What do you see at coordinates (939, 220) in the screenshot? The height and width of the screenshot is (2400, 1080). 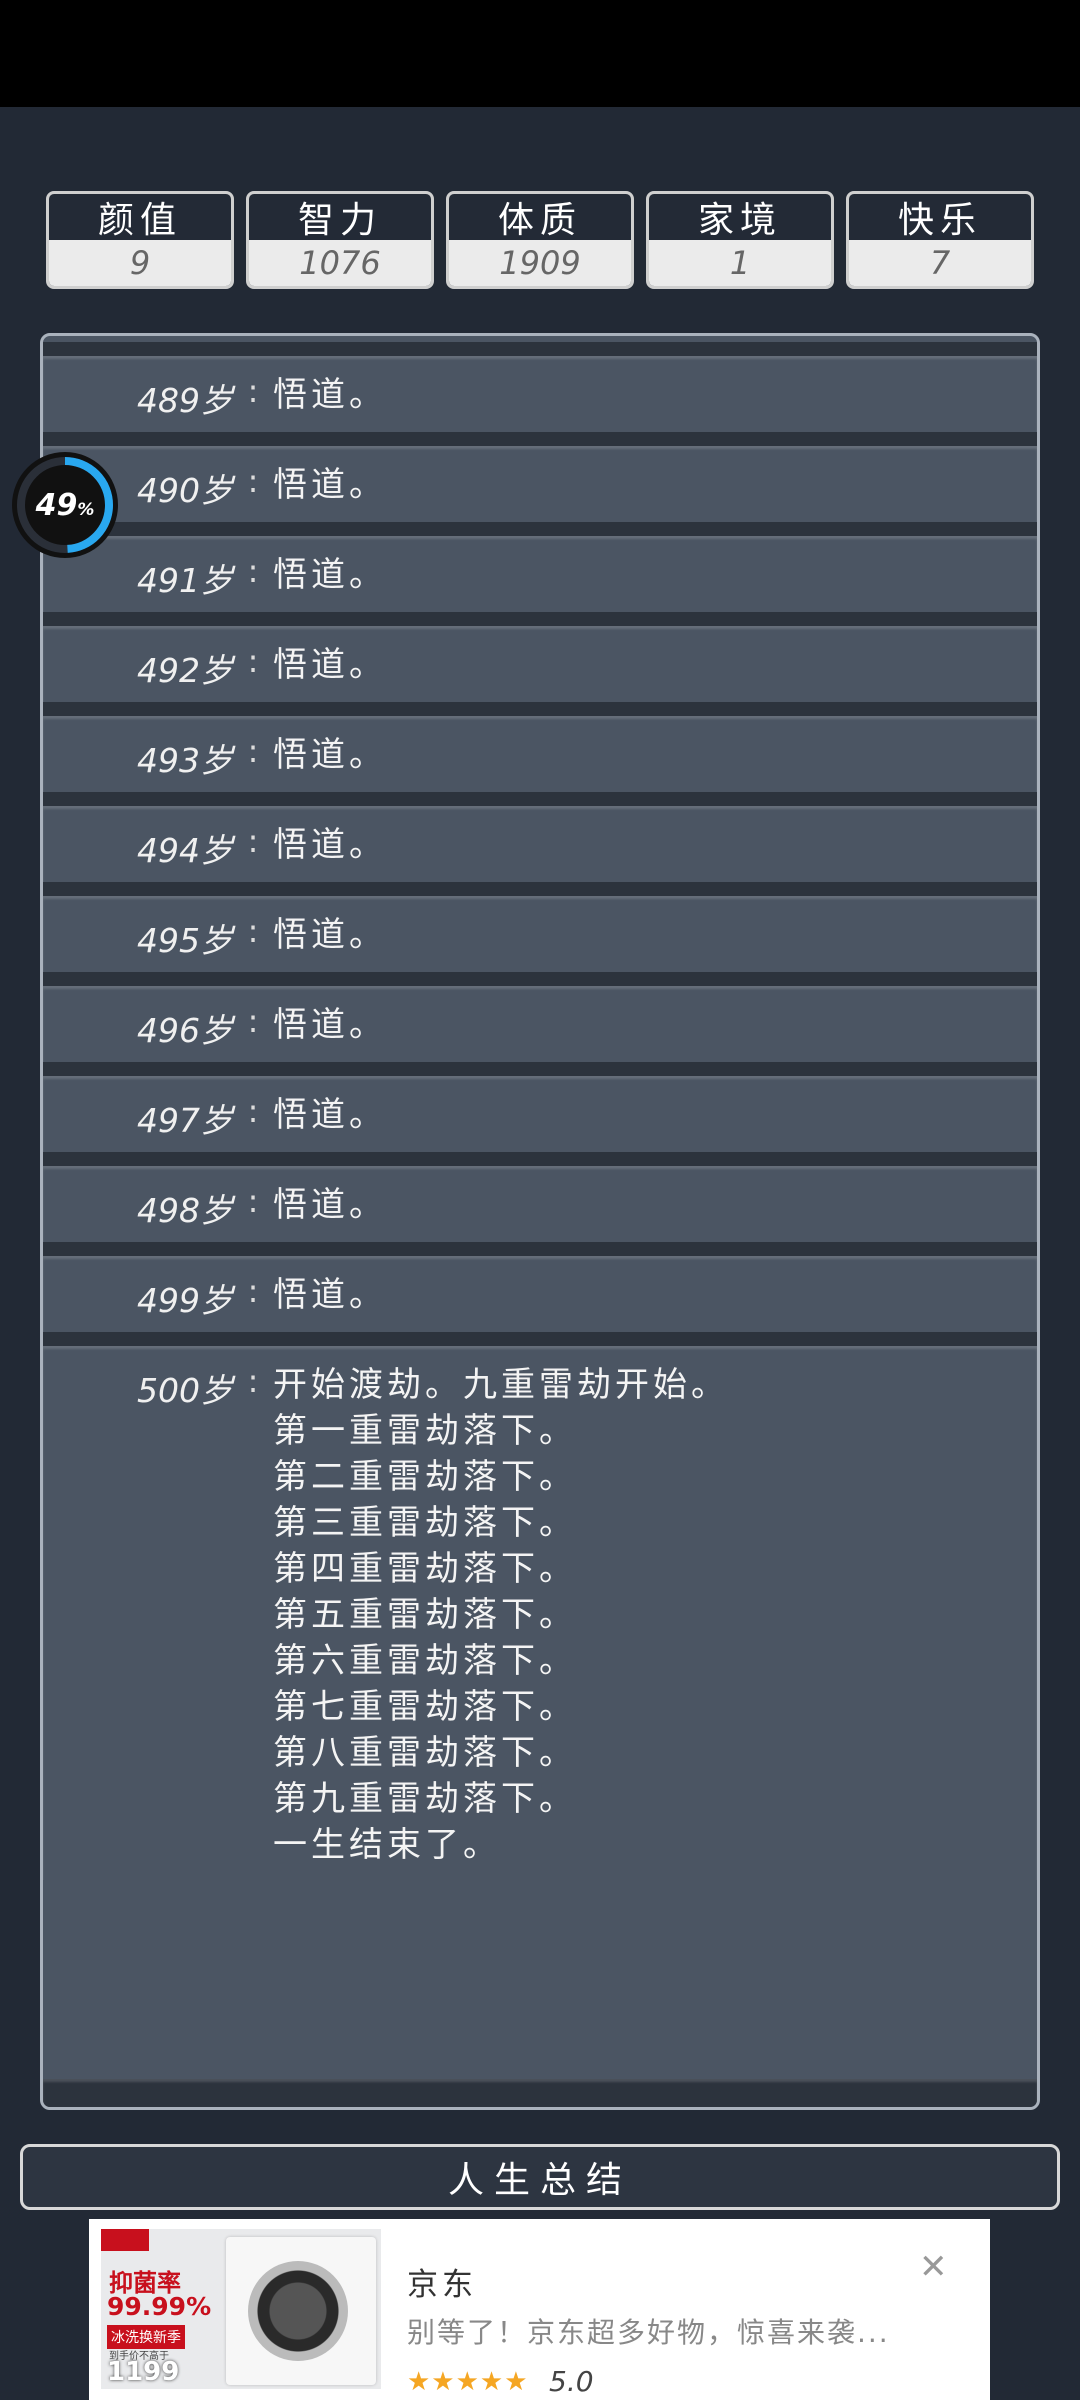 I see `stat-label: 快乐` at bounding box center [939, 220].